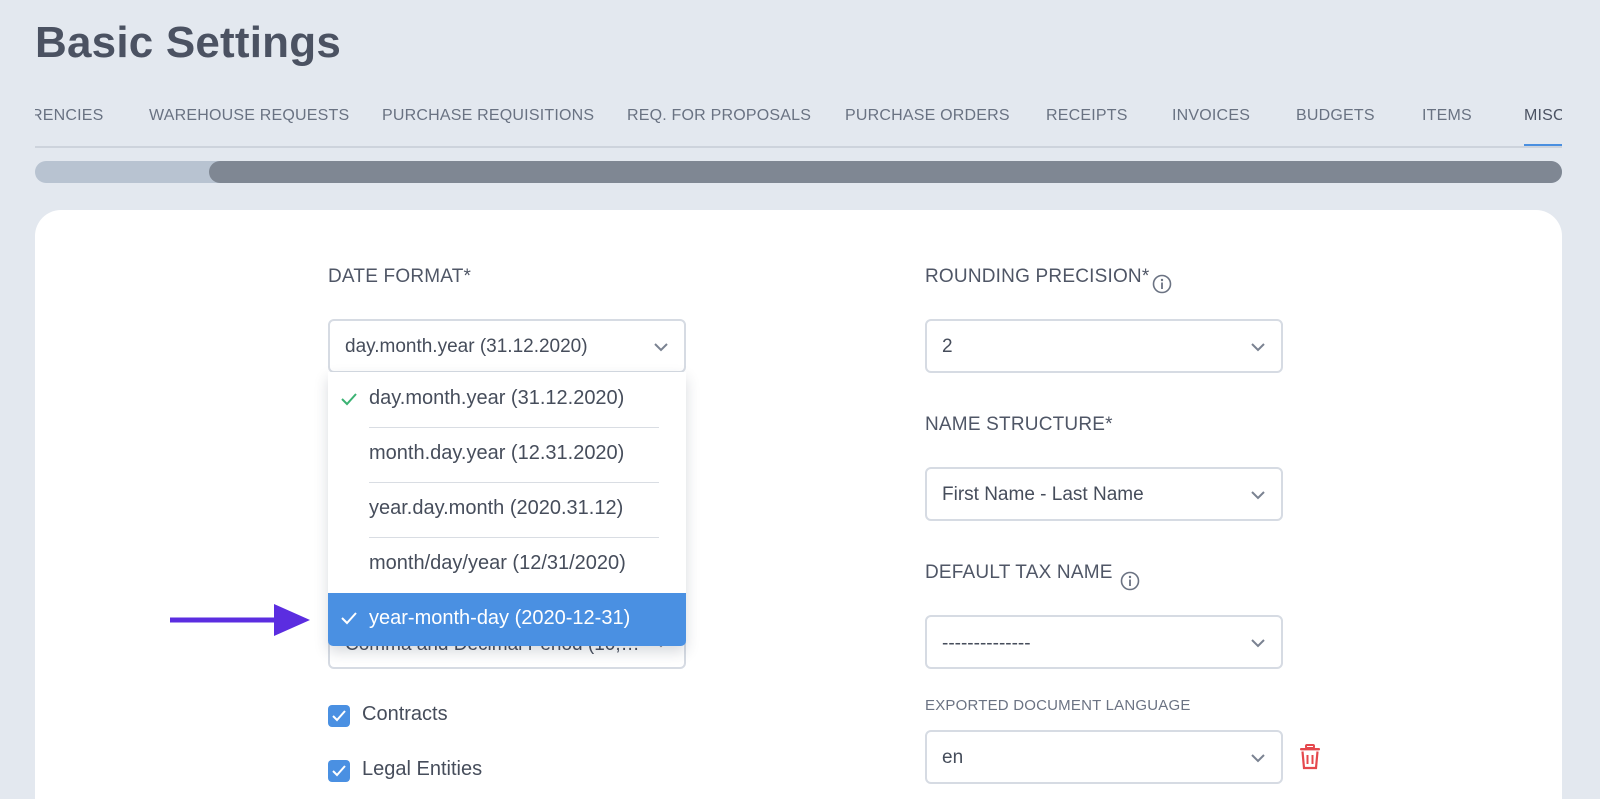  I want to click on tab-invoices: INVOICES, so click(1211, 116).